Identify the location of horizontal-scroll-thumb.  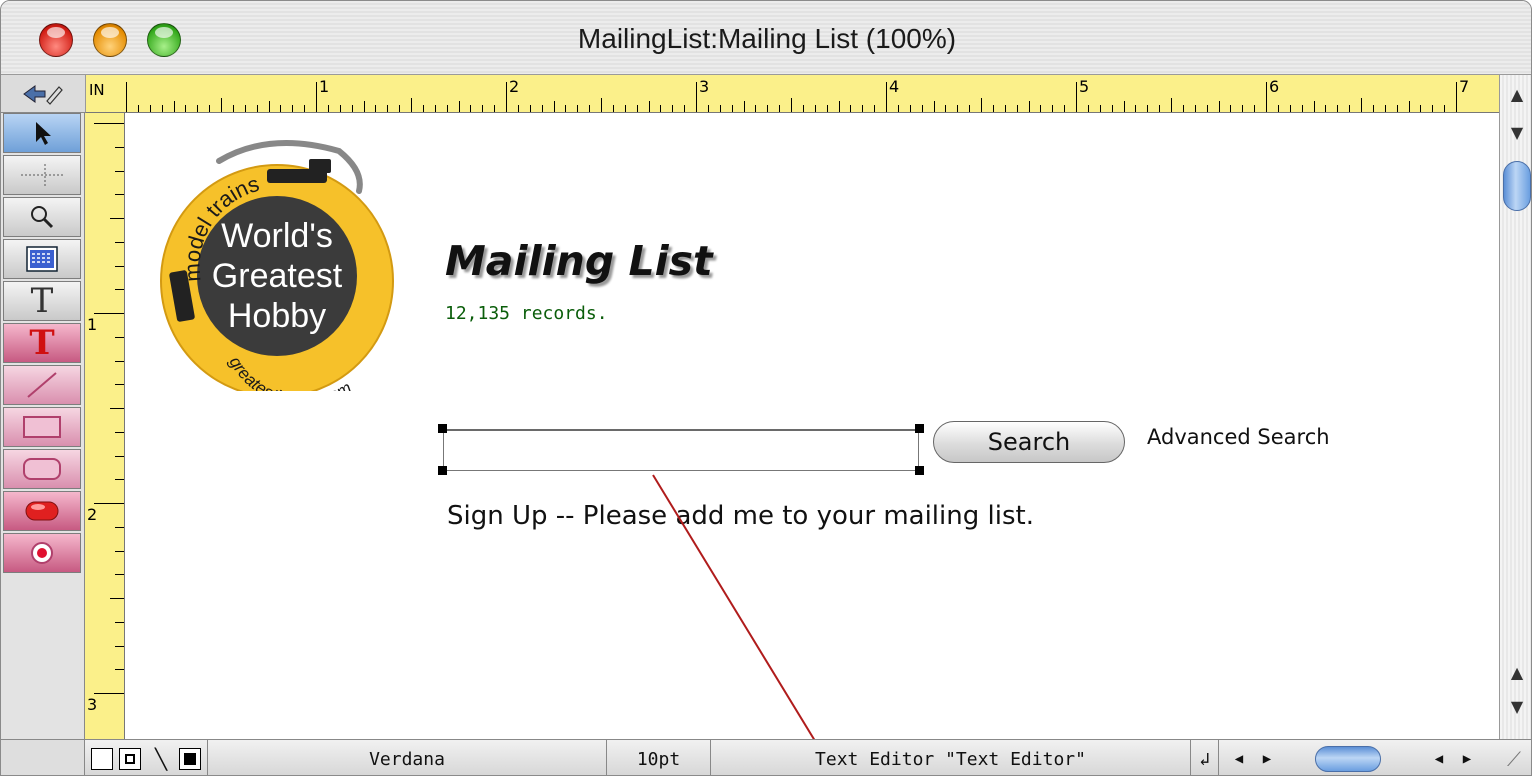
(1348, 759).